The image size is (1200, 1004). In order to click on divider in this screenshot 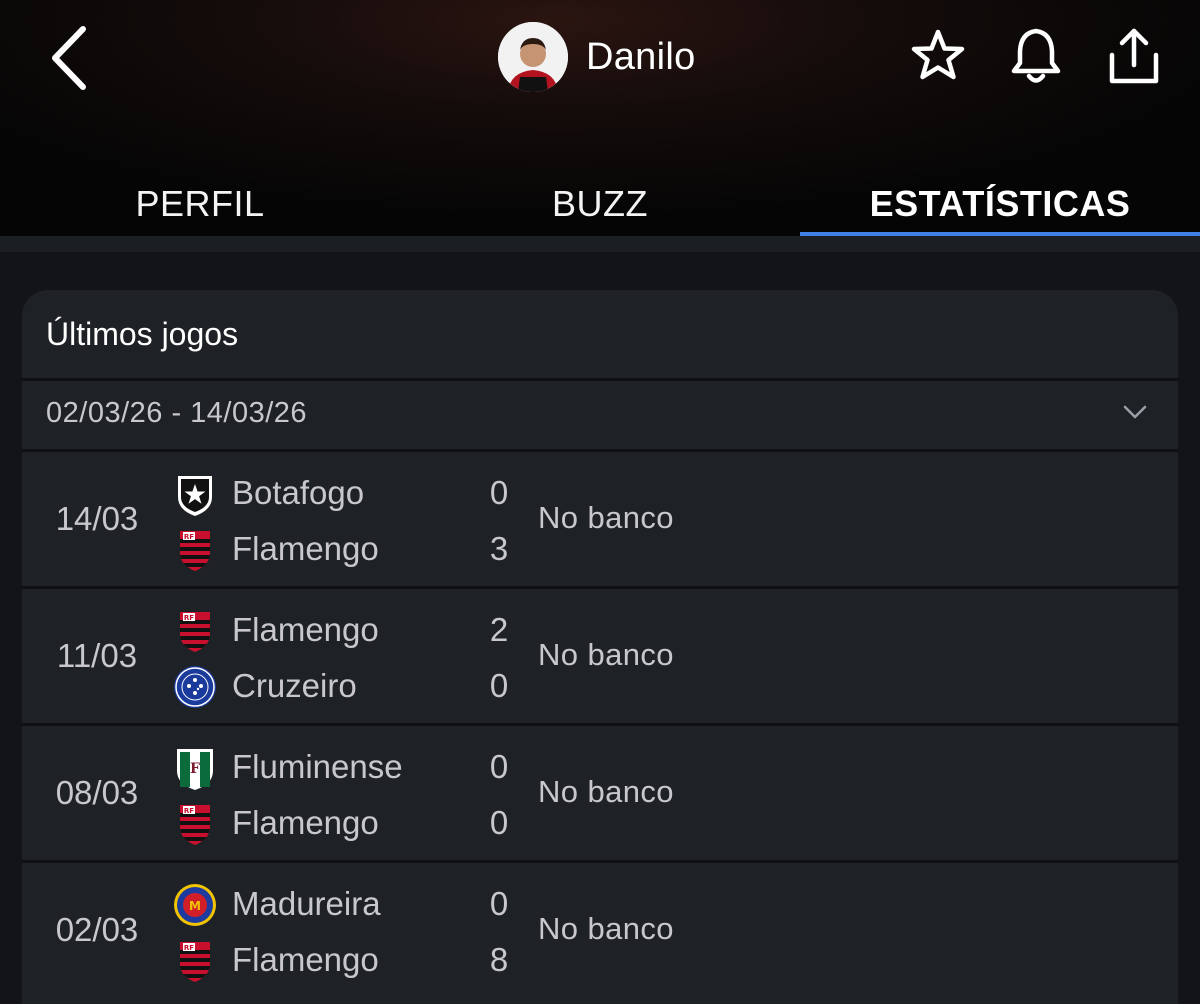, I will do `click(600, 244)`.